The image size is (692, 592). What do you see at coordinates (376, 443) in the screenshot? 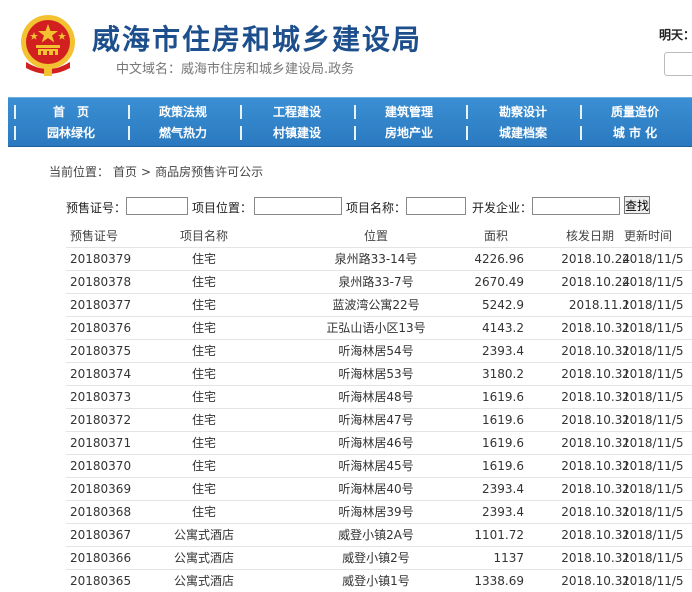
I see `cell-location: 听海林居46号` at bounding box center [376, 443].